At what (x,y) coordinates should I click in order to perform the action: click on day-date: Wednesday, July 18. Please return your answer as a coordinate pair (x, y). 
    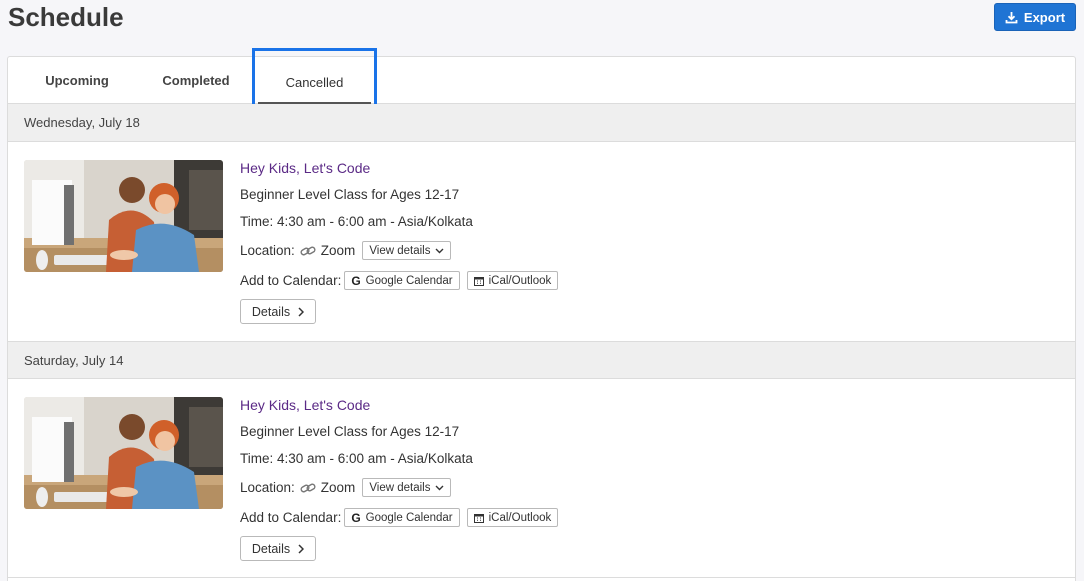
    Looking at the image, I should click on (82, 122).